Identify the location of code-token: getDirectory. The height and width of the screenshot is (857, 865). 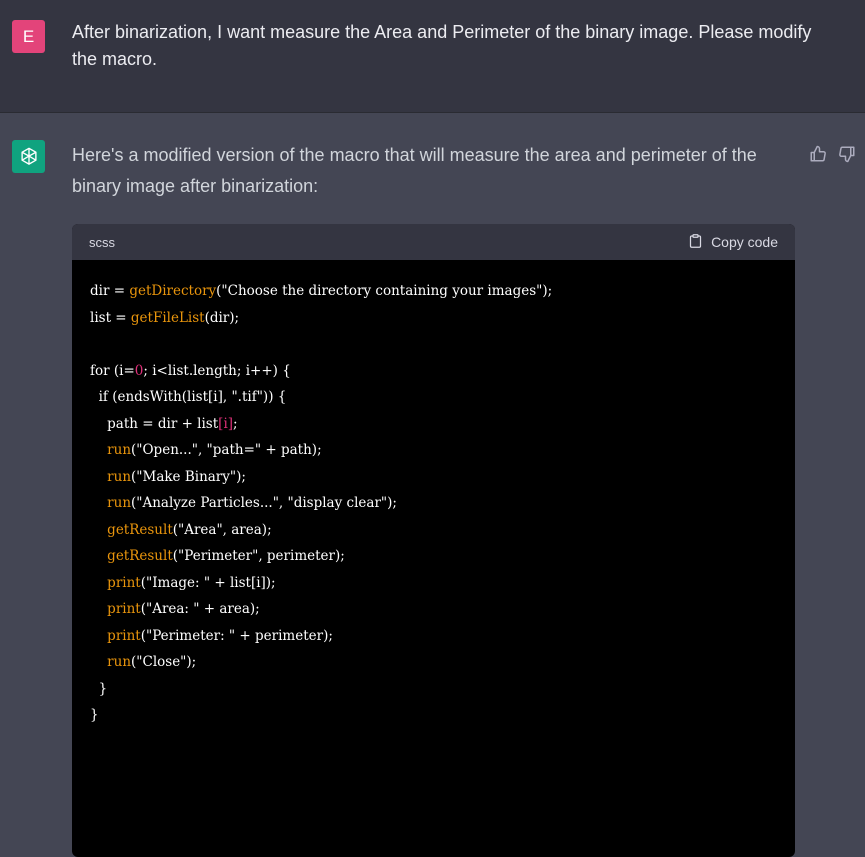
(173, 291).